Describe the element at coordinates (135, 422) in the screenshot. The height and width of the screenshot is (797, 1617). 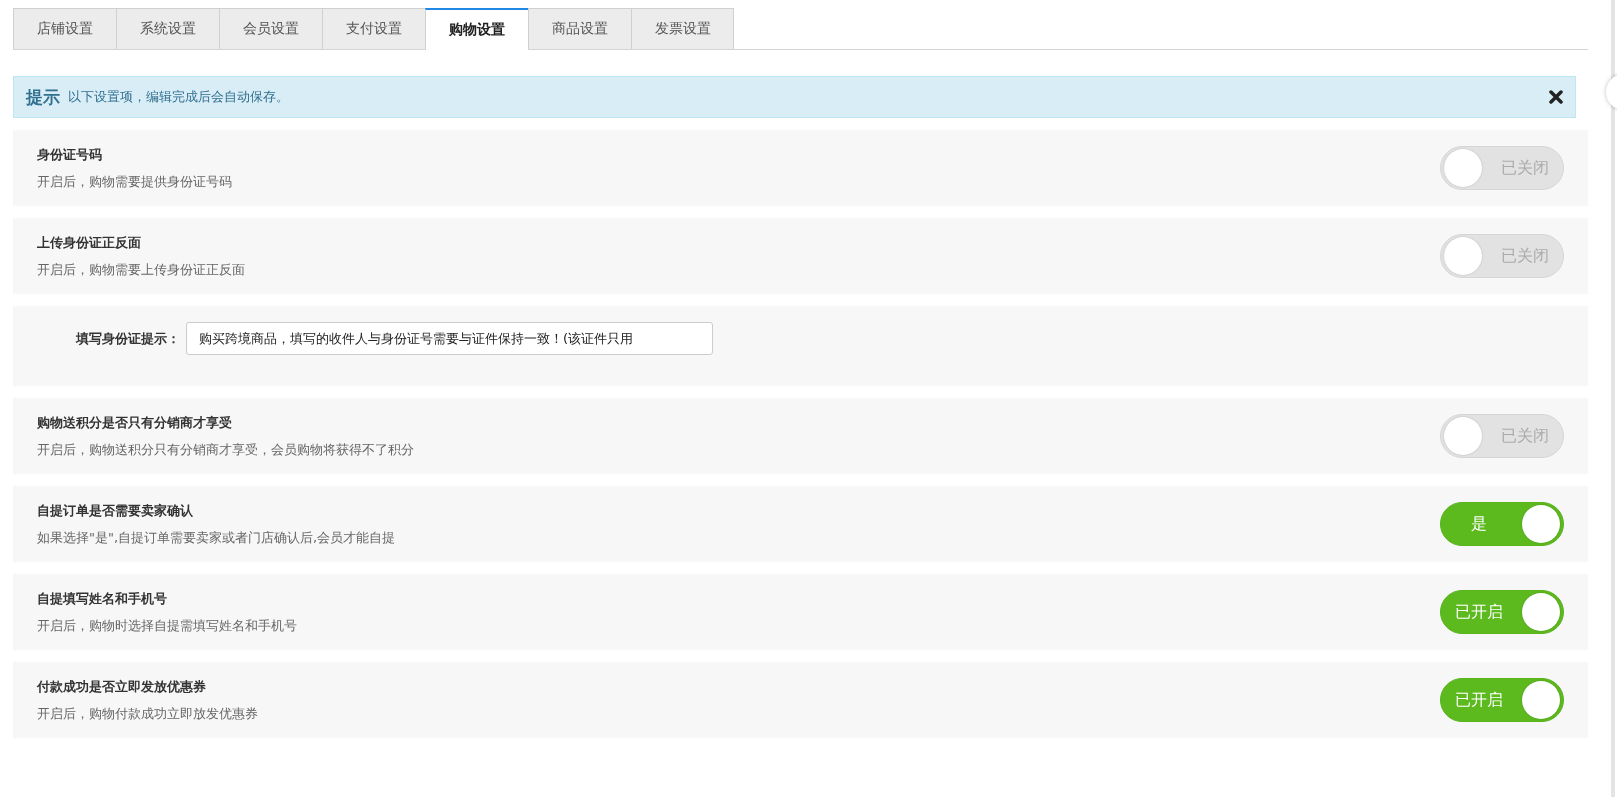
I see `setting-title: 购物送积分是否只有分销商才享受` at that location.